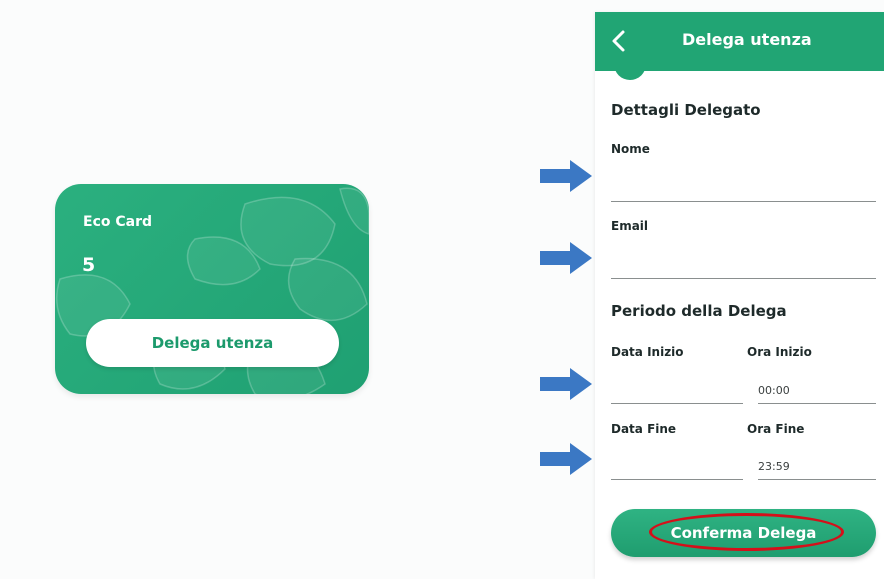 The width and height of the screenshot is (884, 579). What do you see at coordinates (644, 429) in the screenshot?
I see `data-fine-label: Data Fine` at bounding box center [644, 429].